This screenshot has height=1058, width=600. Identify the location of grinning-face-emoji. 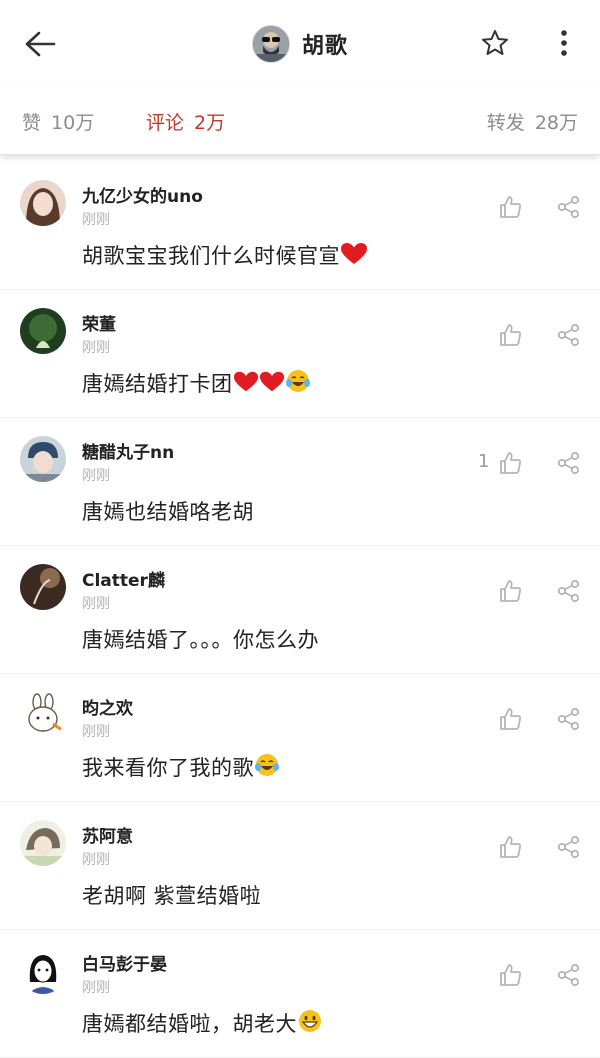
(310, 1023).